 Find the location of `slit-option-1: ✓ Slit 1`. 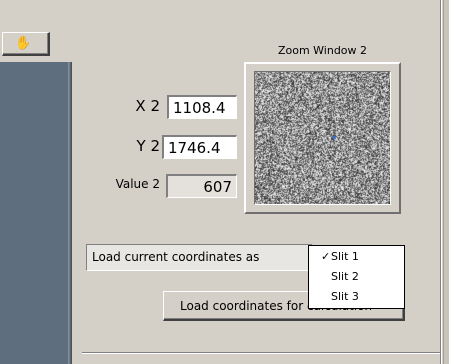

slit-option-1: ✓ Slit 1 is located at coordinates (356, 257).